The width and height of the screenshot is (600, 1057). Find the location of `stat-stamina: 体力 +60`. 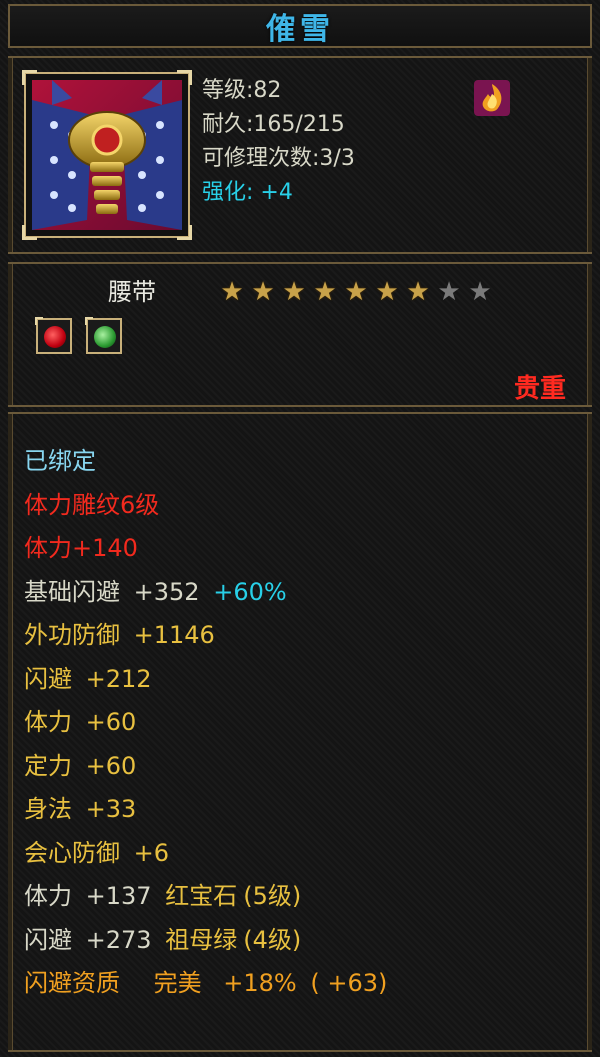

stat-stamina: 体力 +60 is located at coordinates (80, 722).